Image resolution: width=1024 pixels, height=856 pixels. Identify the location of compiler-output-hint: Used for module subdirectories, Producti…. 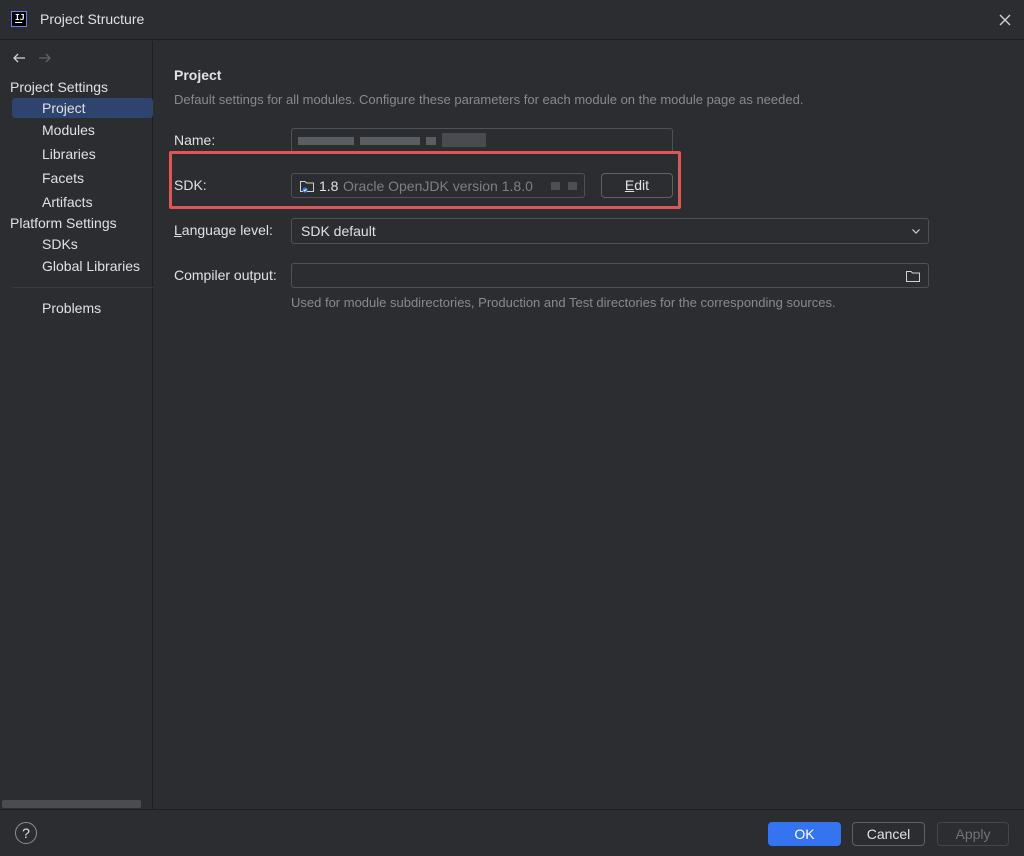
(563, 302).